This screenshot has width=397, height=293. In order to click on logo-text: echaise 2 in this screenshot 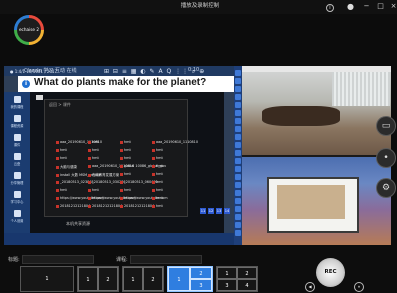, I will do `click(28, 29)`.